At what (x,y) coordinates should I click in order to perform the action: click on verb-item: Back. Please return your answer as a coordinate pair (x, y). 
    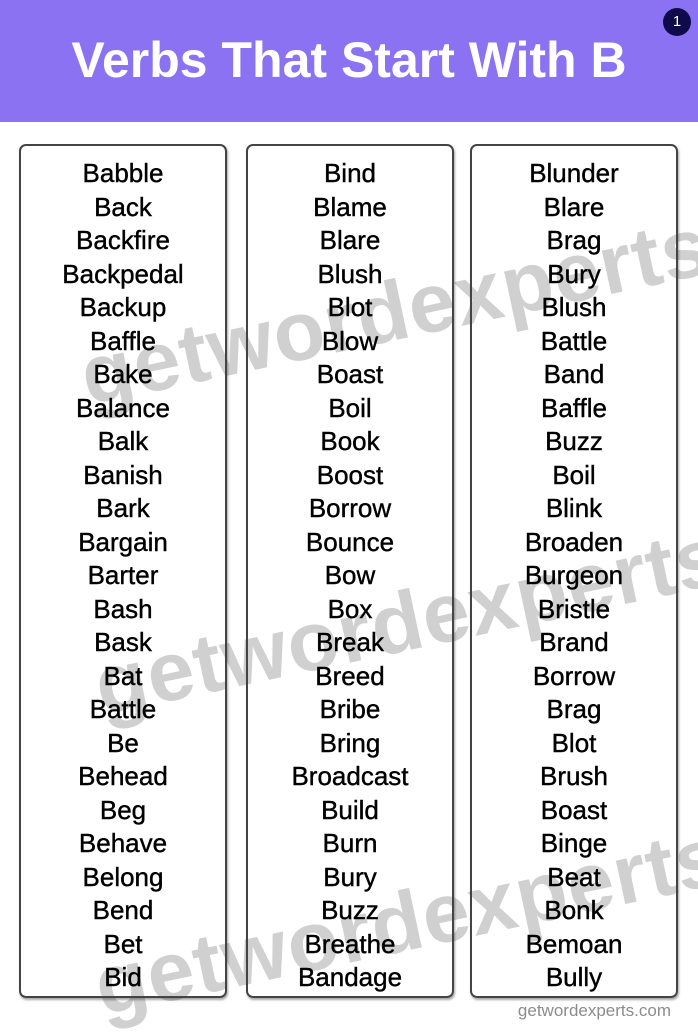
    Looking at the image, I should click on (123, 206).